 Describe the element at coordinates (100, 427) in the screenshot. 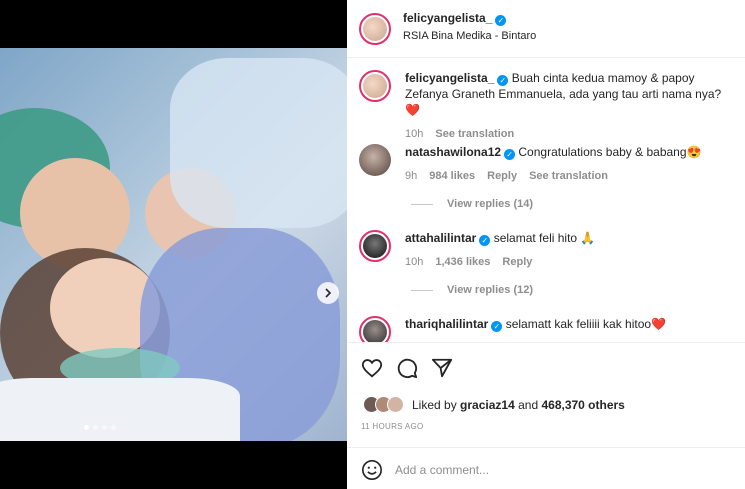

I see `carousel-dots` at that location.